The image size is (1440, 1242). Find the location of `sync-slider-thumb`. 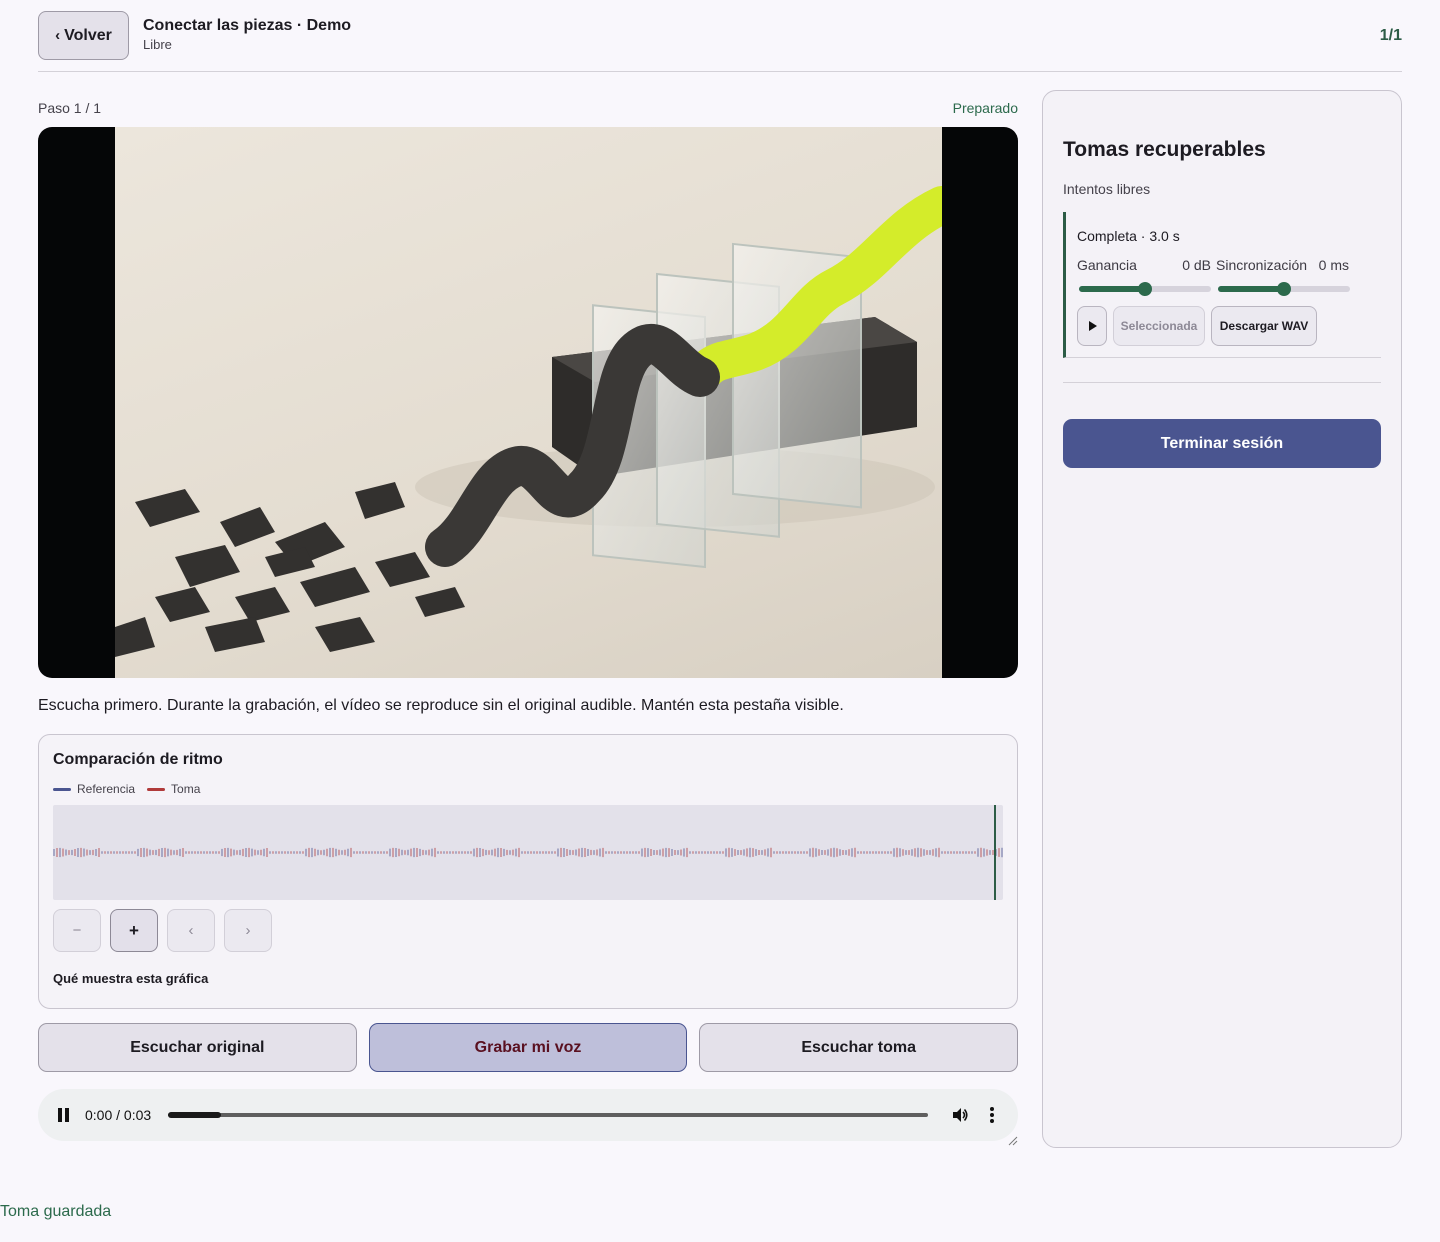

sync-slider-thumb is located at coordinates (1284, 289).